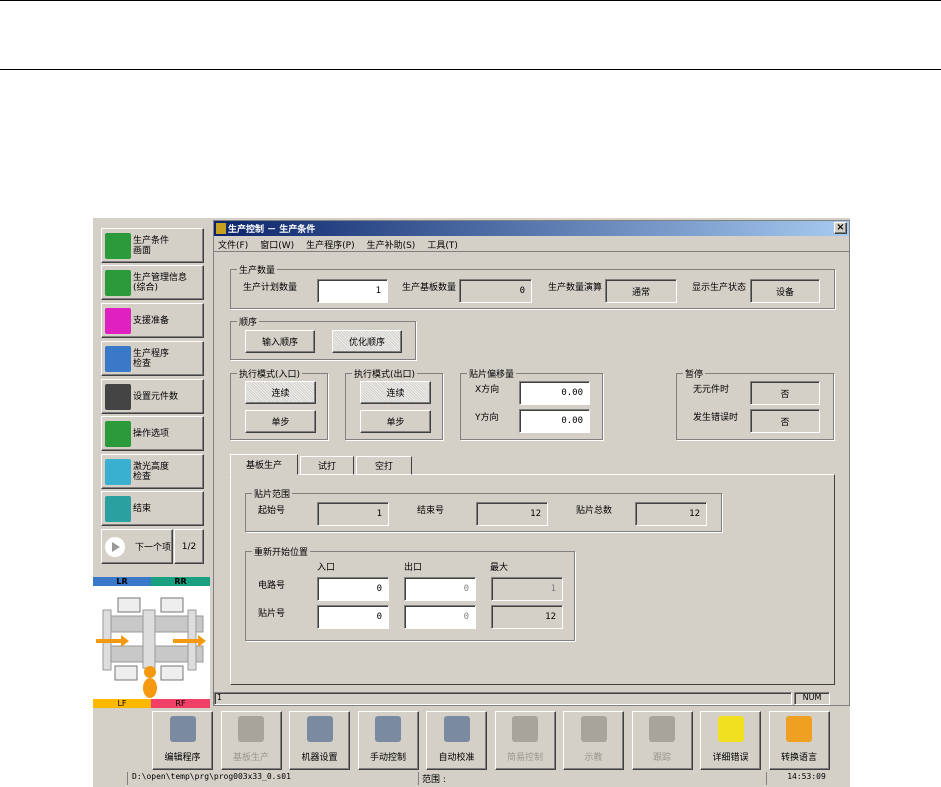 This screenshot has width=941, height=787. I want to click on board-qty-label: 生产基板数量, so click(429, 288).